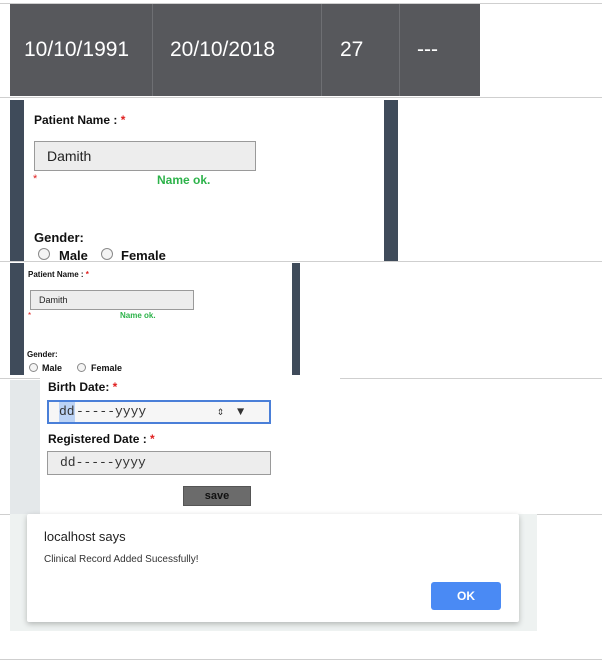  Describe the element at coordinates (352, 49) in the screenshot. I see `age-cell: 27` at that location.